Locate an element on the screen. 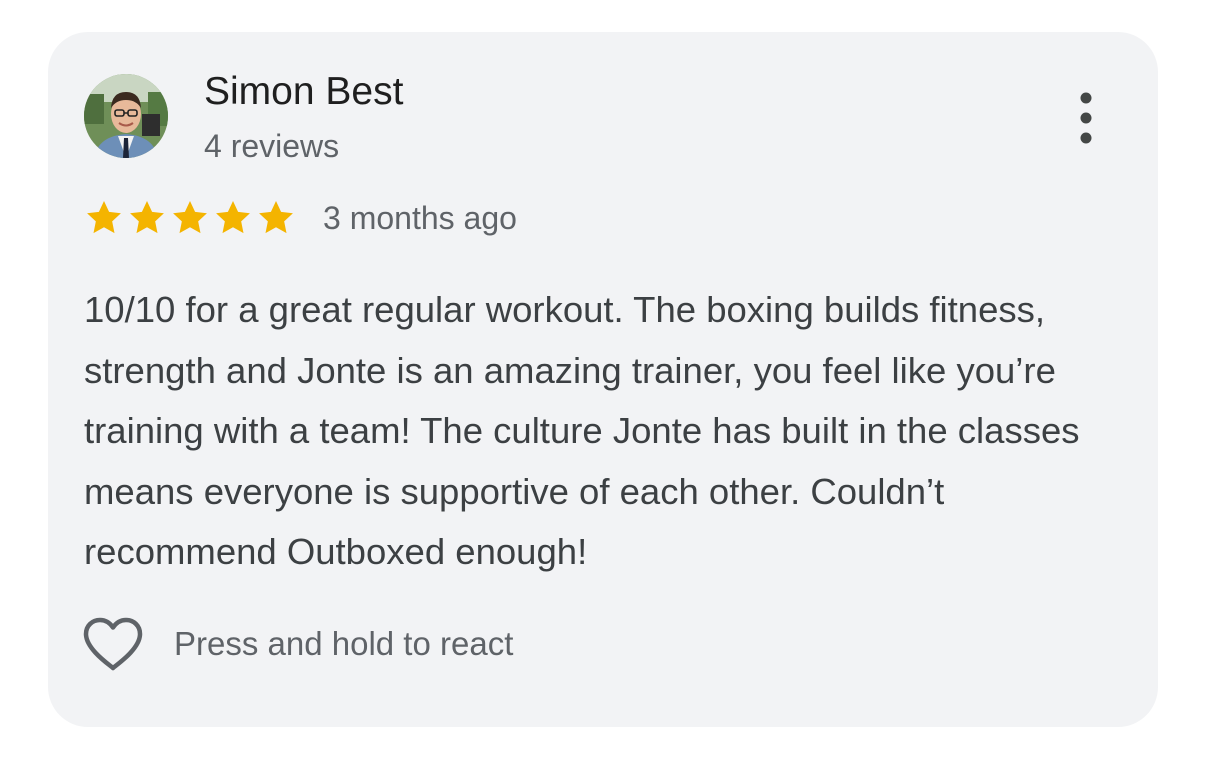 The width and height of the screenshot is (1206, 757). review-date: 3 months ago is located at coordinates (420, 217).